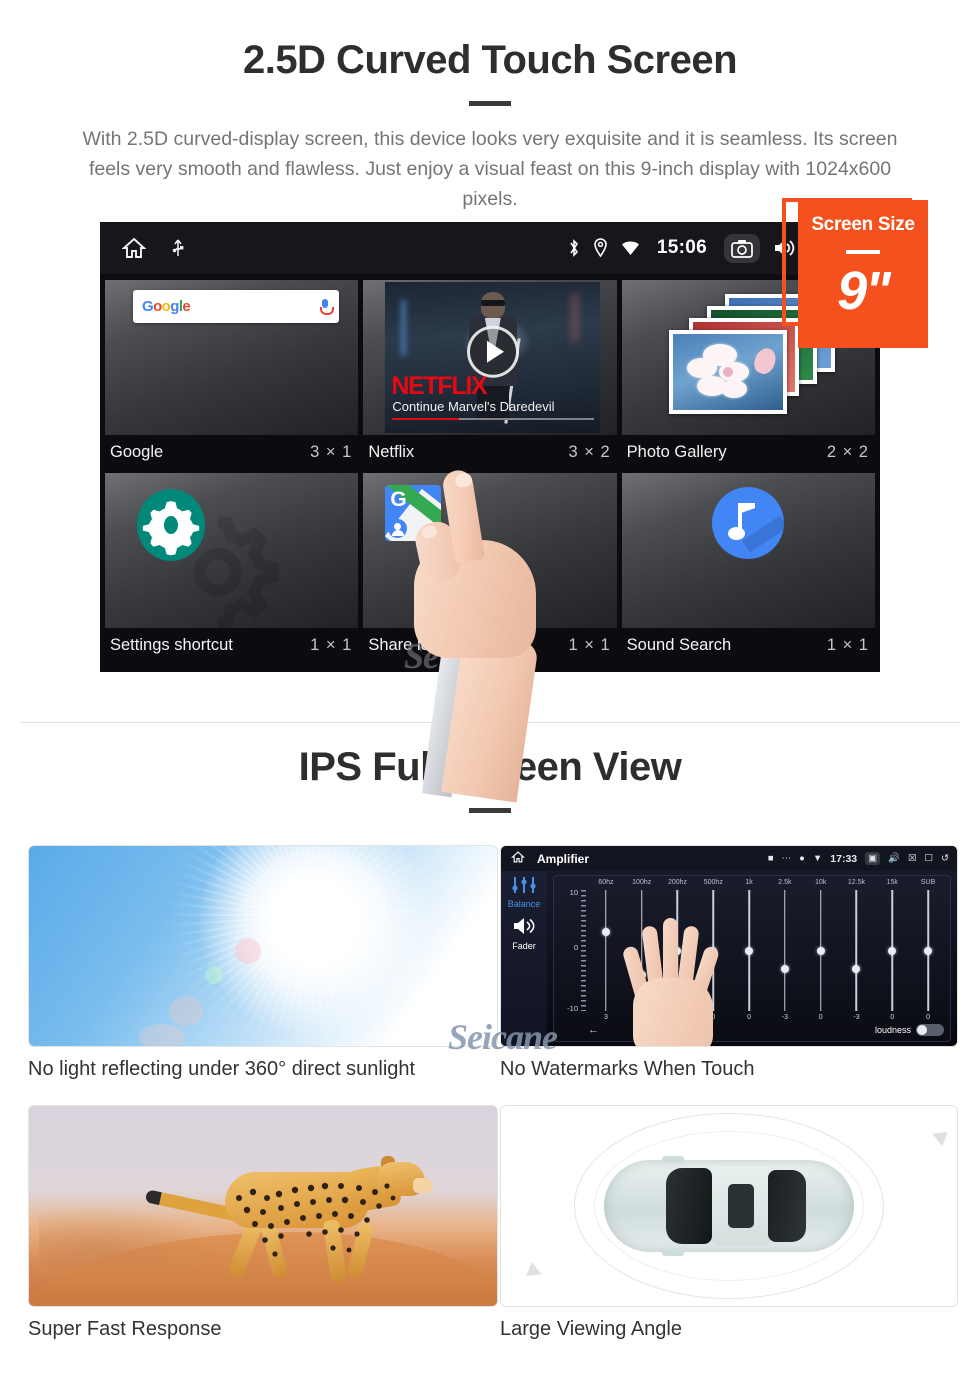 This screenshot has width=980, height=1394. Describe the element at coordinates (847, 451) in the screenshot. I see `widget-size: 2 × 2` at that location.